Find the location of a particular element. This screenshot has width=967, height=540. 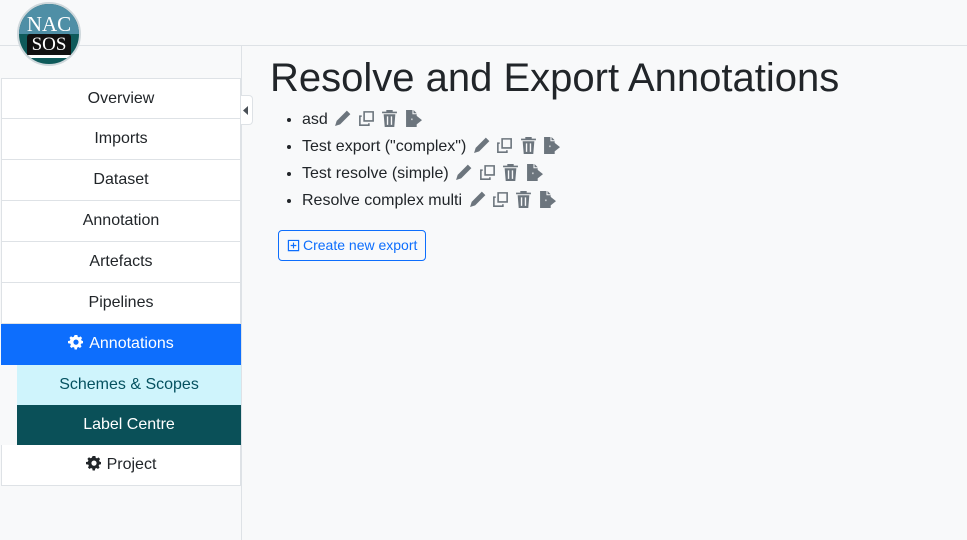

list-item: Resolve complex multi is located at coordinates (631, 202).